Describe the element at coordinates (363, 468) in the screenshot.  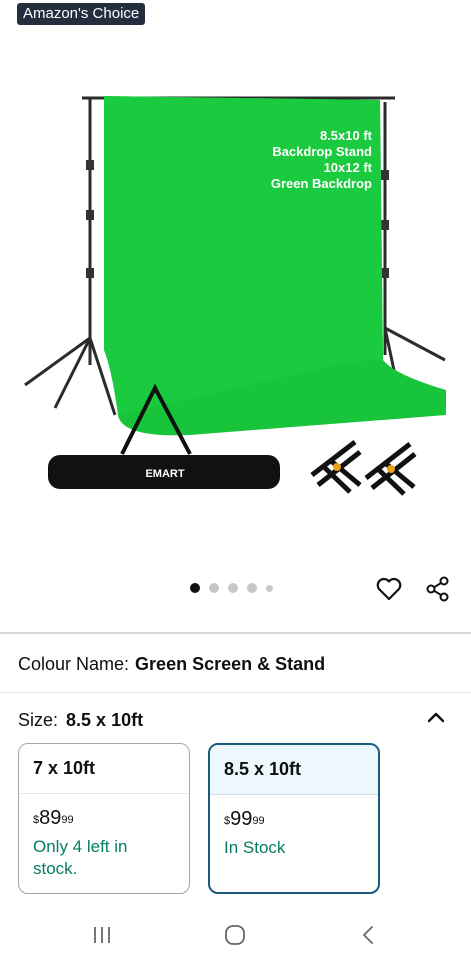
I see `spring-clamps` at that location.